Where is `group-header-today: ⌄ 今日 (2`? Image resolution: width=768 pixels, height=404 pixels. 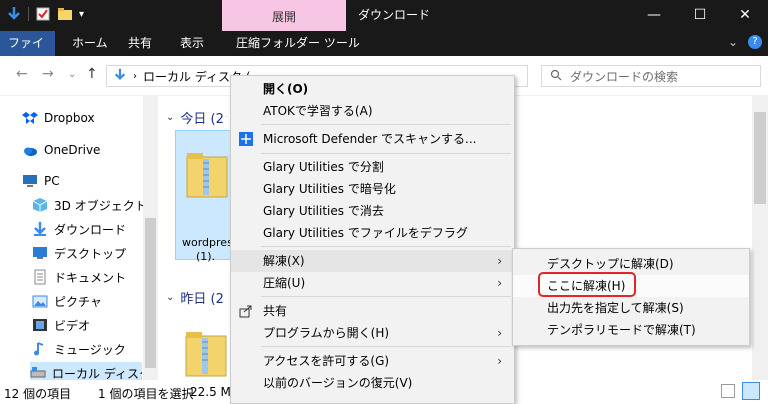 group-header-today: ⌄ 今日 (2 is located at coordinates (195, 117).